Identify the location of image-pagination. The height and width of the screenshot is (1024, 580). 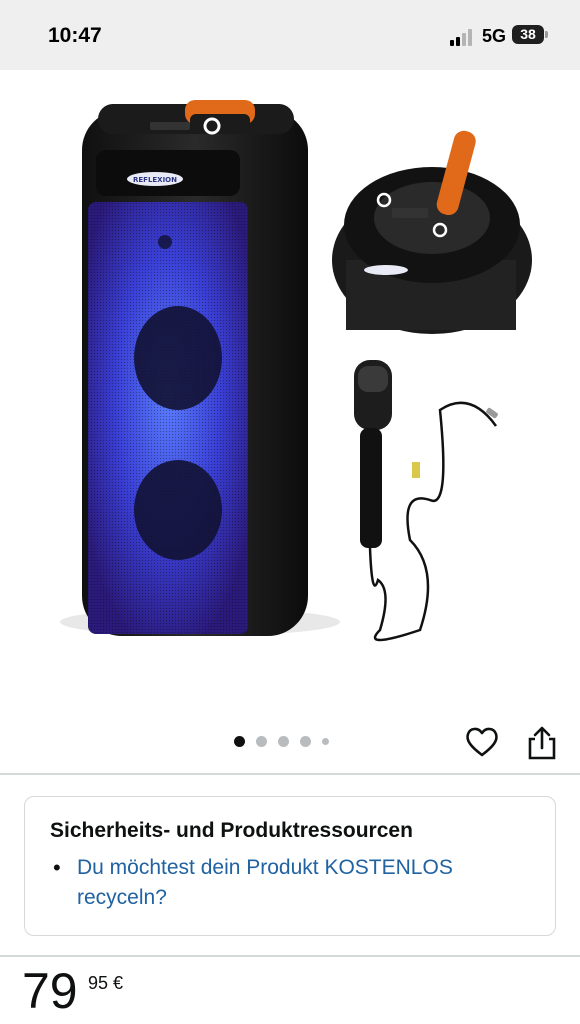
(281, 741).